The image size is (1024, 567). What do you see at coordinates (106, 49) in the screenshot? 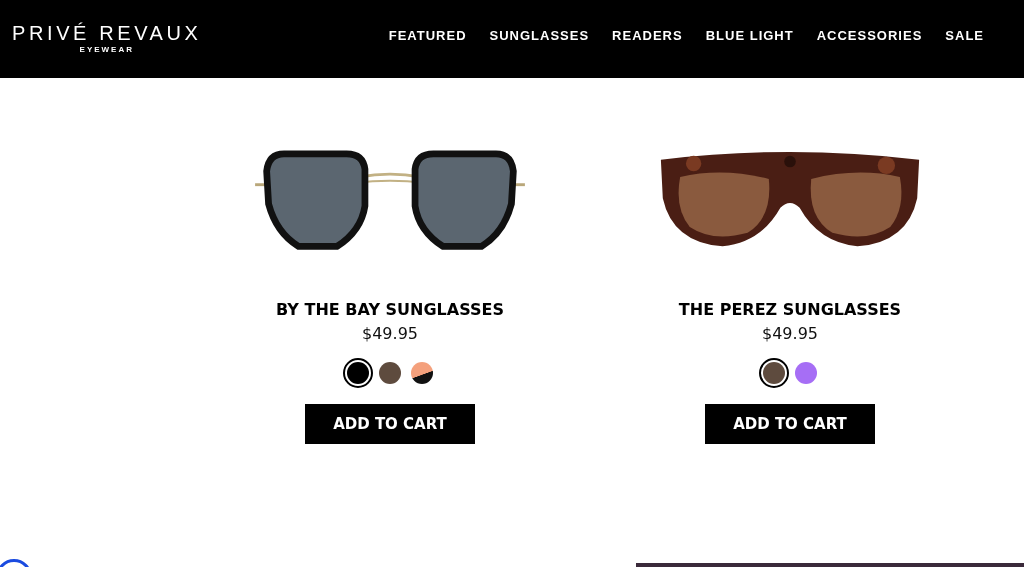
I see `brand-tagline: EYEWEAR` at bounding box center [106, 49].